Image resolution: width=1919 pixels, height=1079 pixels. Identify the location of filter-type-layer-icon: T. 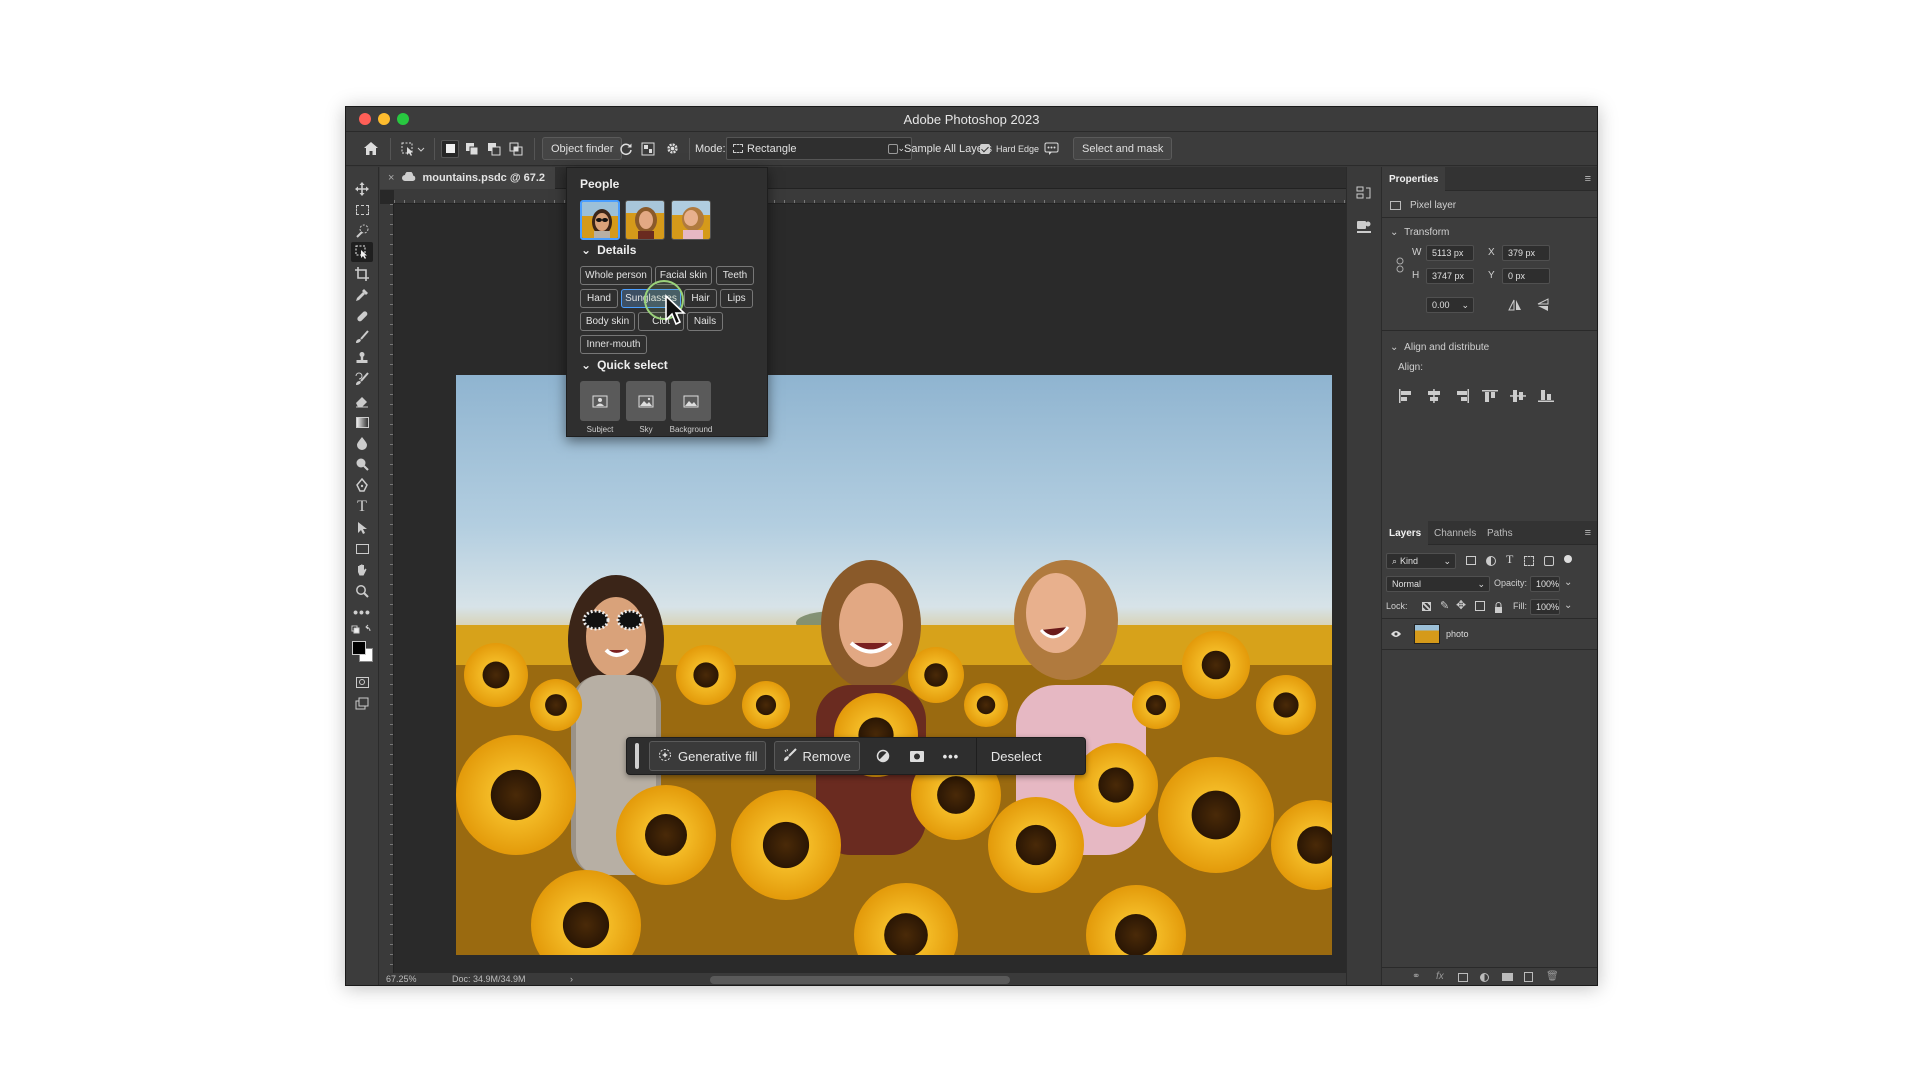
(1509, 559).